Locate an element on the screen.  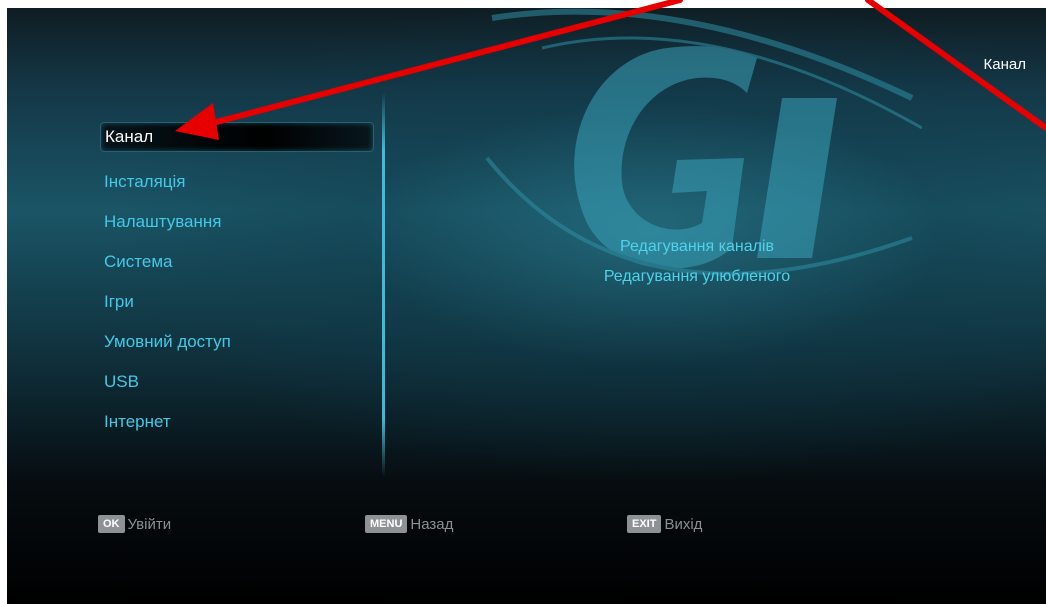
submenu-item-edit-favorites: Редагування улюбленого is located at coordinates (697, 277).